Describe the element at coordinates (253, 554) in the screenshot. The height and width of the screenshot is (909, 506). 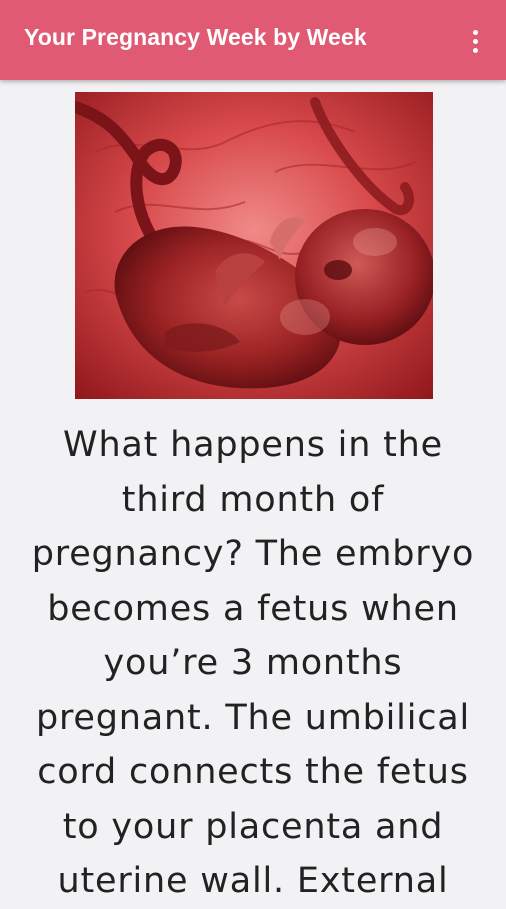
I see `article-line: pregnancy? The embryo` at that location.